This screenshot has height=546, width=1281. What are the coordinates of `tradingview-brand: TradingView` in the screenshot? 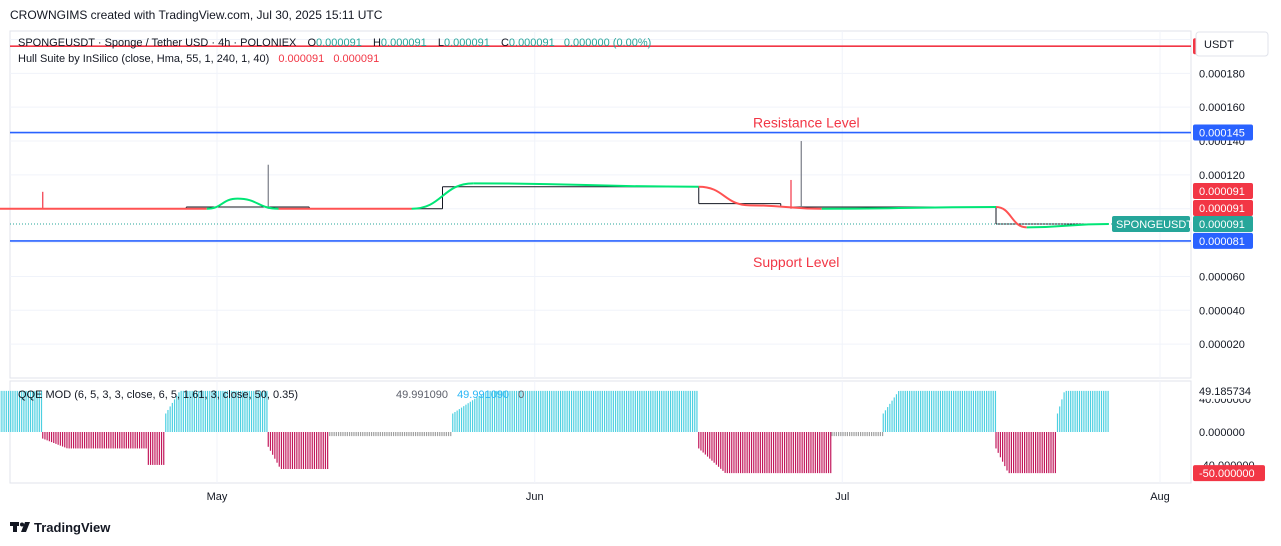 It's located at (72, 527).